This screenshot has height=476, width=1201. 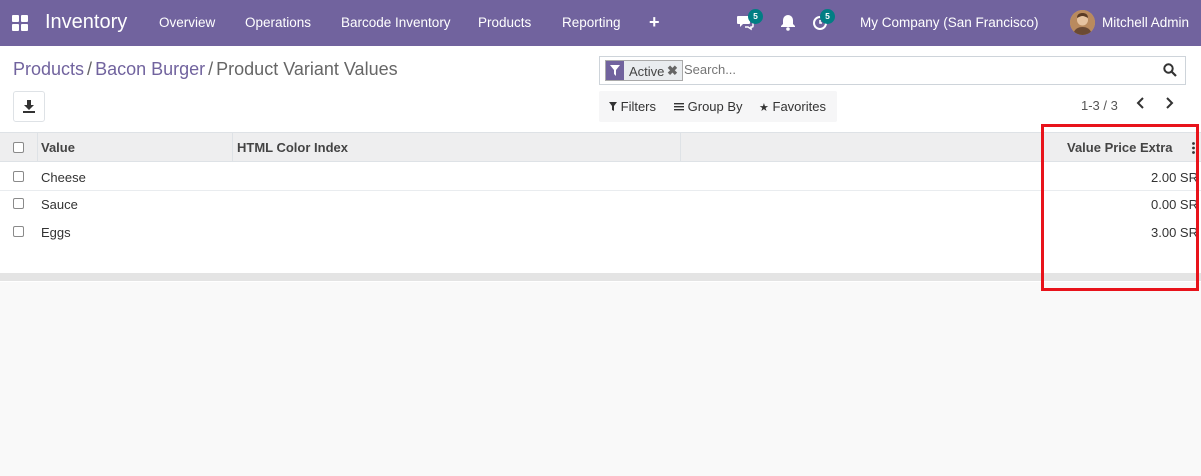 What do you see at coordinates (58, 147) in the screenshot?
I see `column-header-value: Value` at bounding box center [58, 147].